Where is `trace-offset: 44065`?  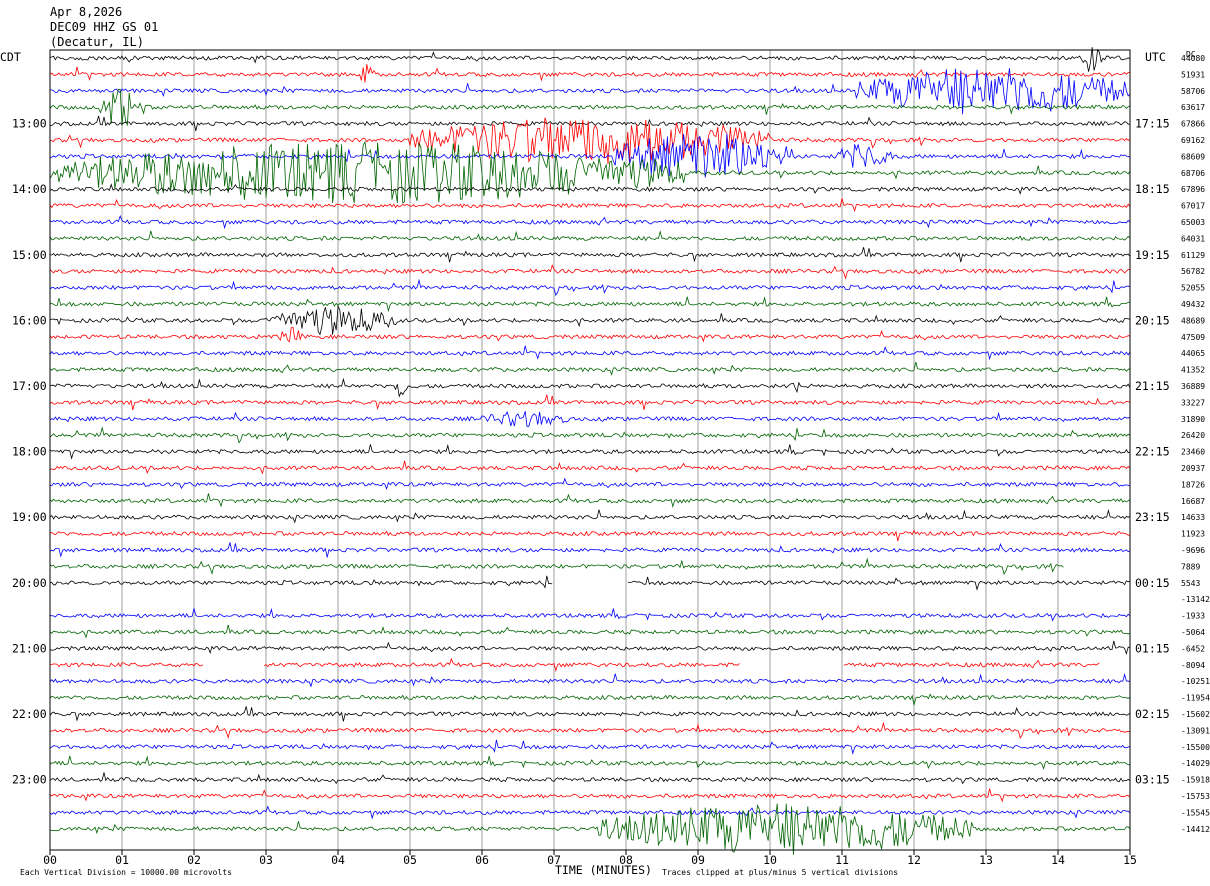
trace-offset: 44065 is located at coordinates (1193, 353).